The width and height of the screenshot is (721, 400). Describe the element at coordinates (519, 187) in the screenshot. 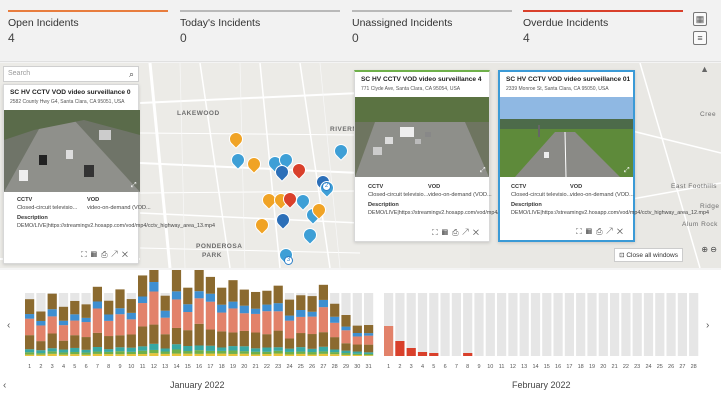

I see `field-label: CCTV` at that location.